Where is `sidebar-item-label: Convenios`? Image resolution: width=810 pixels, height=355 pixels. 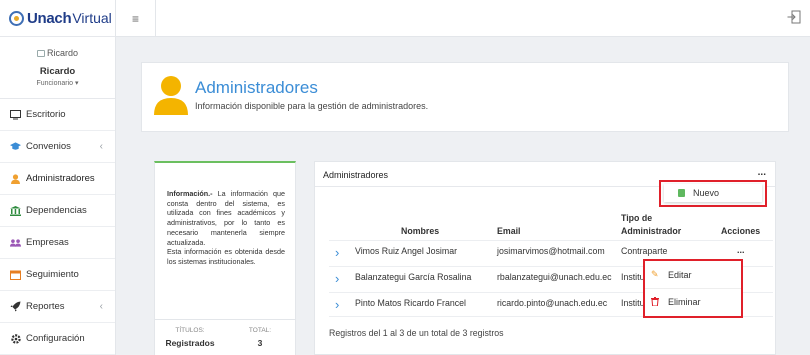 sidebar-item-label: Convenios is located at coordinates (48, 146).